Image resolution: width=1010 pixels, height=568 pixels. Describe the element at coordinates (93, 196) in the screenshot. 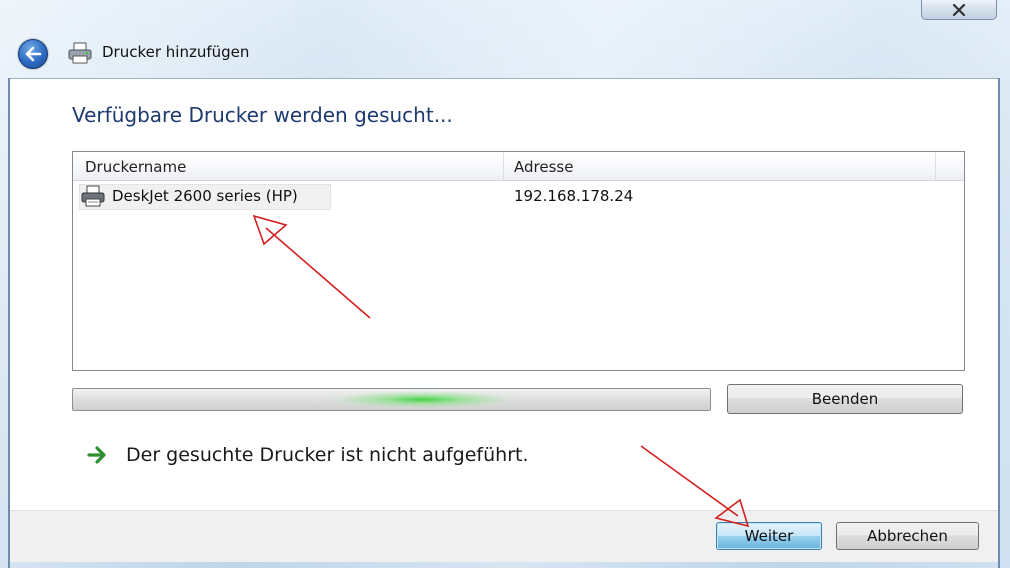

I see `printer-icon` at that location.